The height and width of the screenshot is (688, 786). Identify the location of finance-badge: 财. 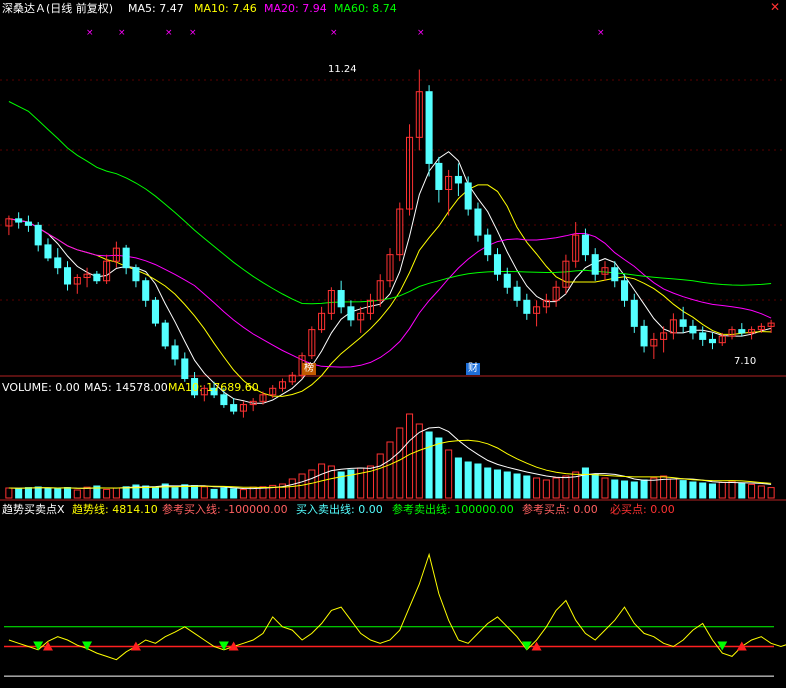
(473, 369).